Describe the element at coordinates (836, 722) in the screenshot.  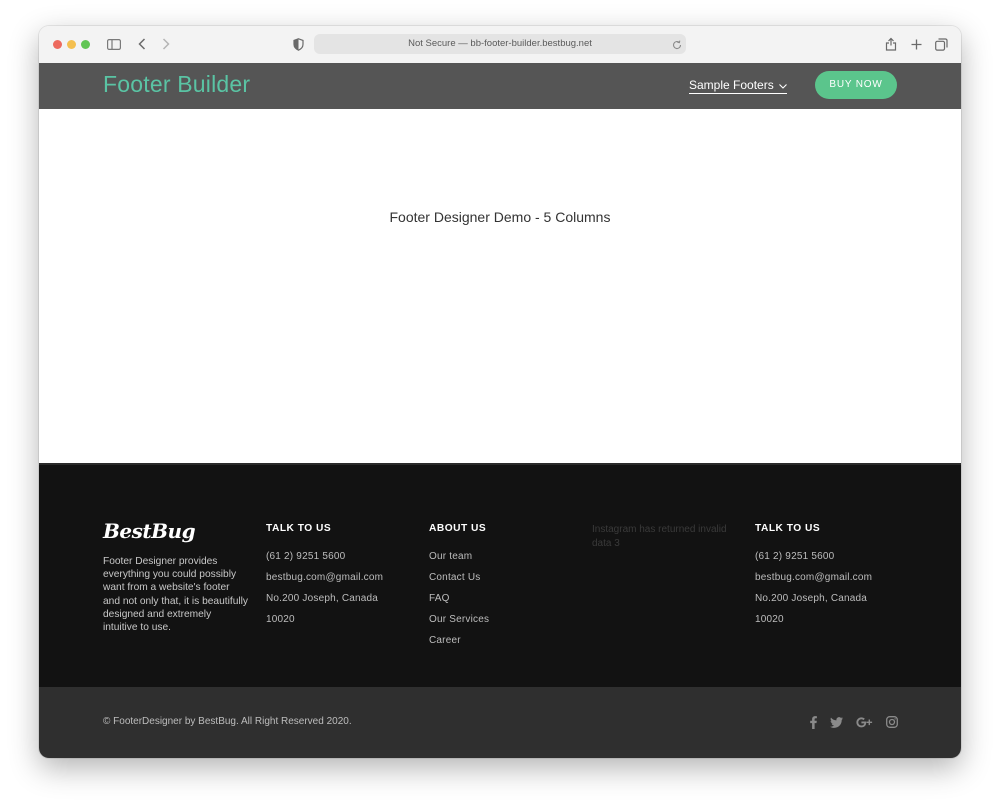
I see `twitter-icon` at that location.